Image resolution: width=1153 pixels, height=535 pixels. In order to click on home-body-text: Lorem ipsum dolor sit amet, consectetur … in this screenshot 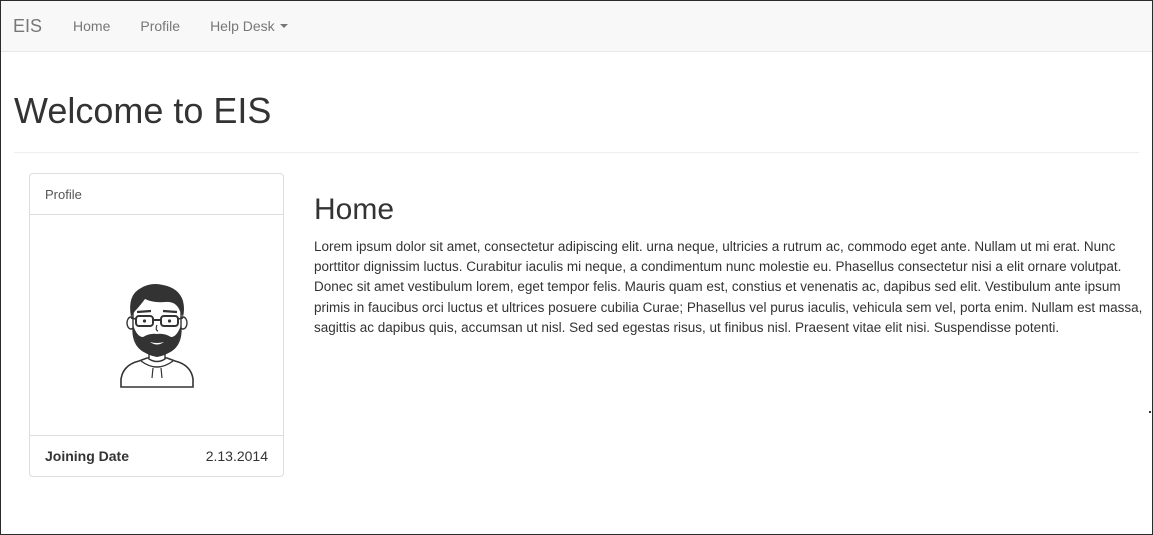, I will do `click(728, 287)`.